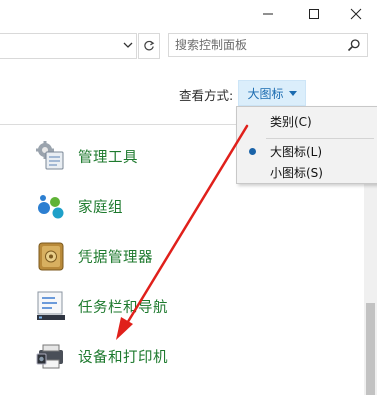 The height and width of the screenshot is (395, 377). What do you see at coordinates (51, 356) in the screenshot?
I see `devices-printers-icon` at bounding box center [51, 356].